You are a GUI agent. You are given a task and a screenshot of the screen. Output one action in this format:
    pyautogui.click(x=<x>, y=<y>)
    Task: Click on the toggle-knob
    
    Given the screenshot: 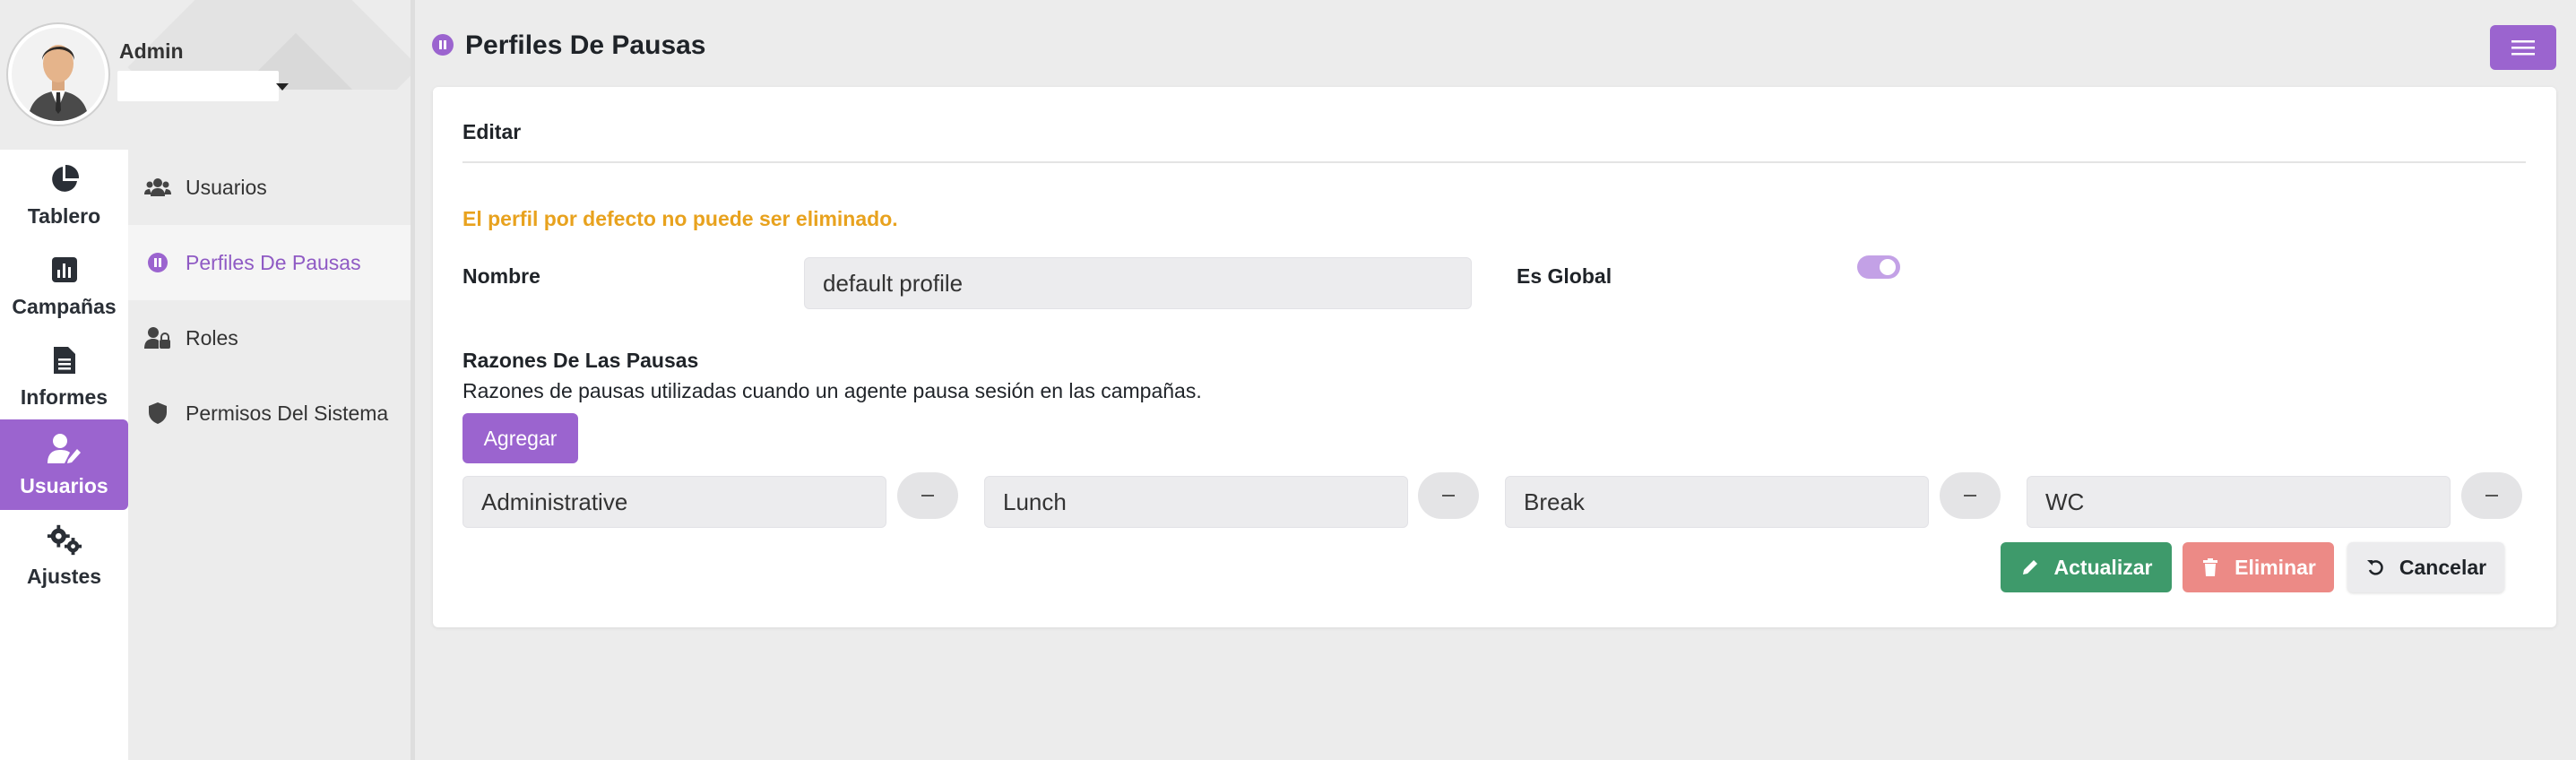 What is the action you would take?
    pyautogui.click(x=1888, y=267)
    